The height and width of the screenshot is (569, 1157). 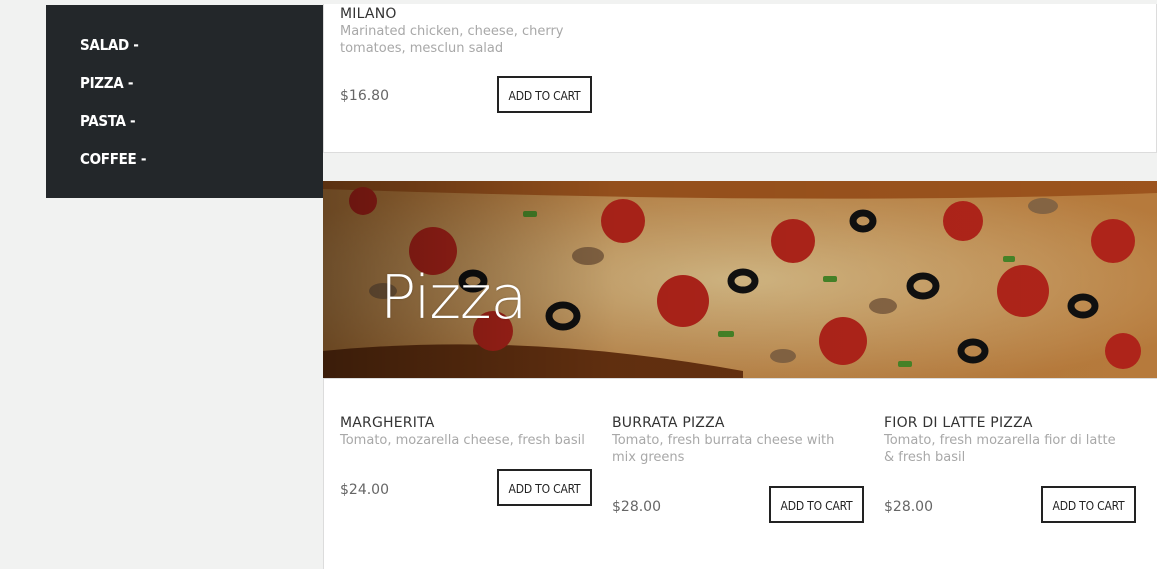 What do you see at coordinates (387, 423) in the screenshot?
I see `item-name: MARGHERITA` at bounding box center [387, 423].